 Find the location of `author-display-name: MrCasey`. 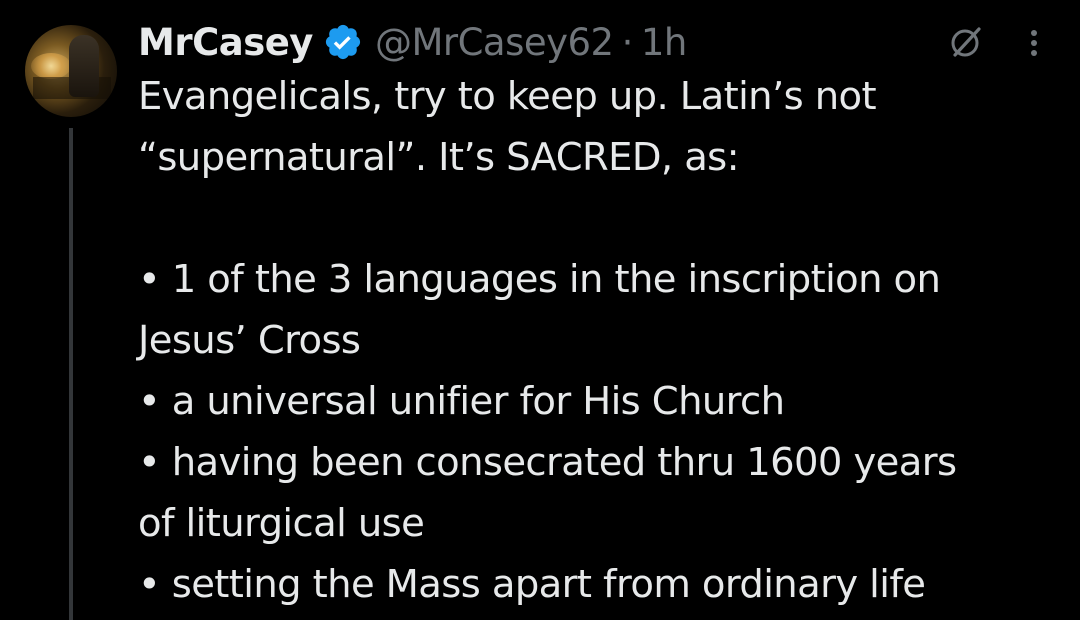

author-display-name: MrCasey is located at coordinates (225, 42).